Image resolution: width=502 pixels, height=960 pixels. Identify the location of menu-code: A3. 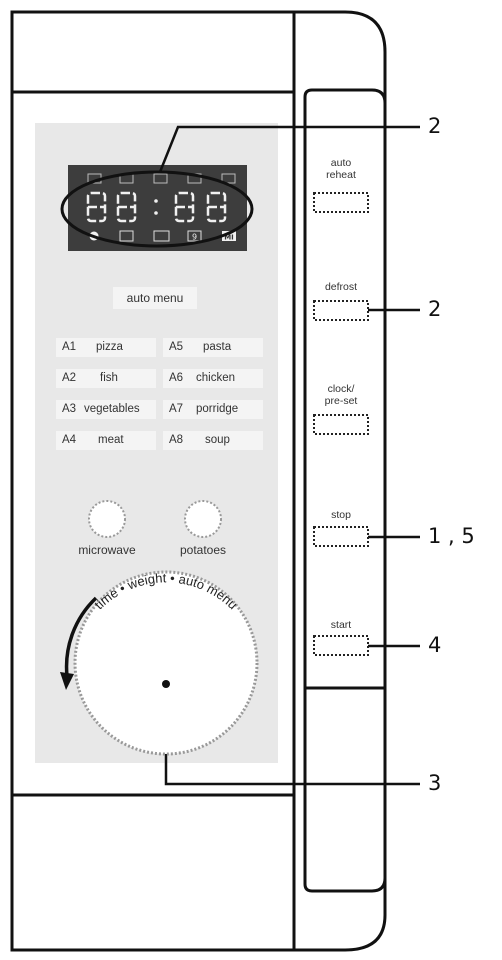
(69, 409).